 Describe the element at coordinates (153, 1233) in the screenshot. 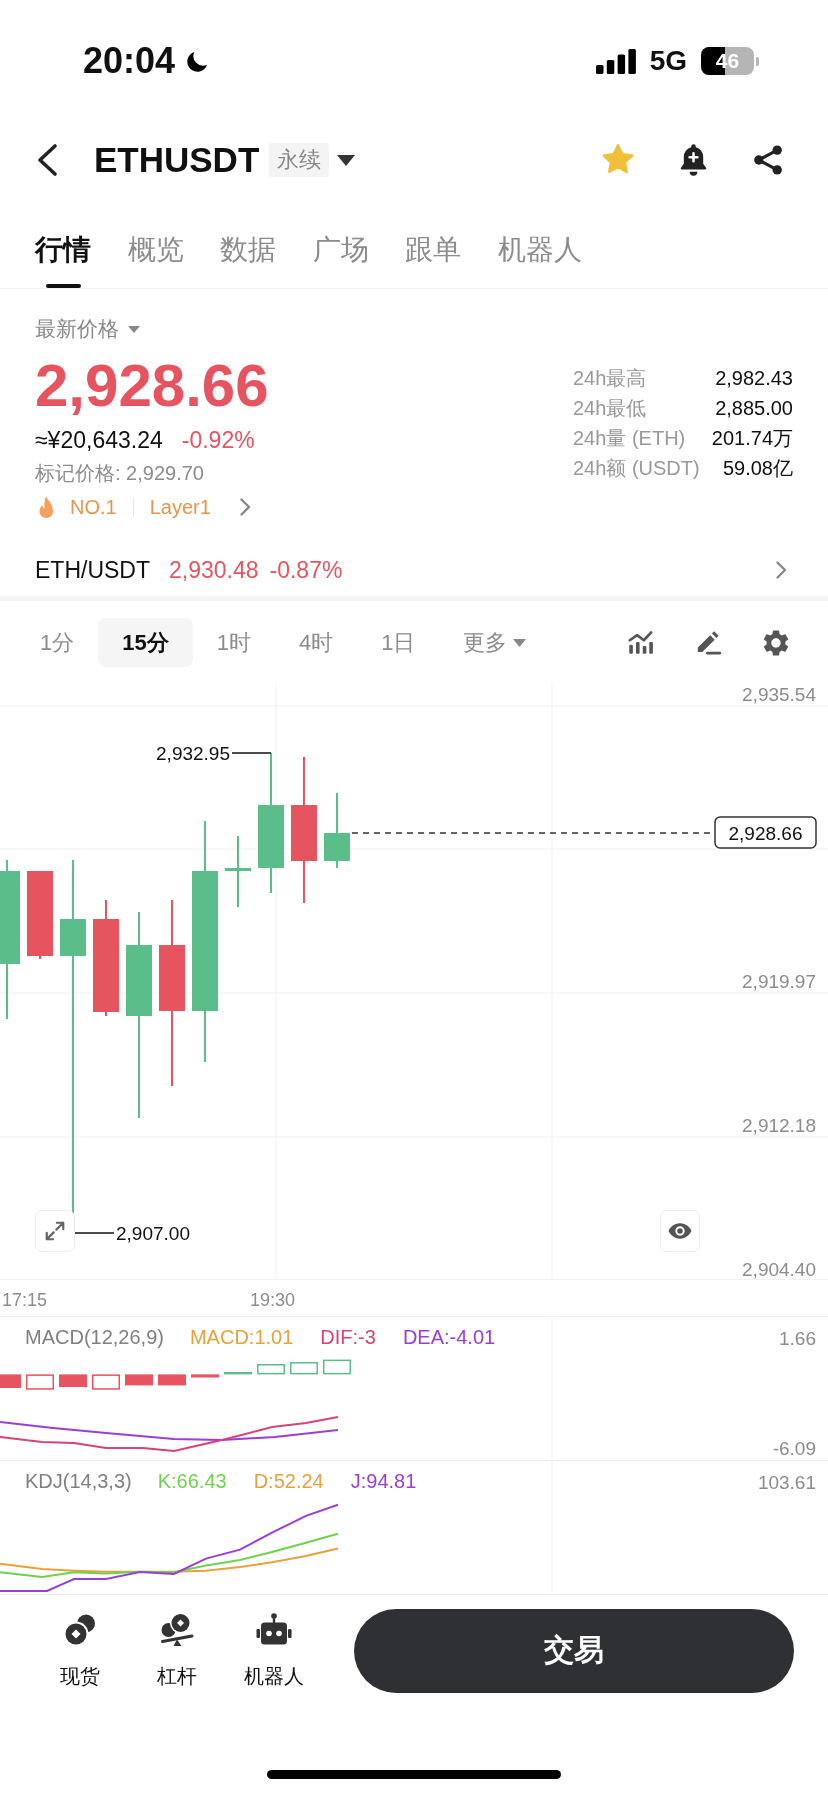

I see `low-price-label: 2,907.00` at that location.